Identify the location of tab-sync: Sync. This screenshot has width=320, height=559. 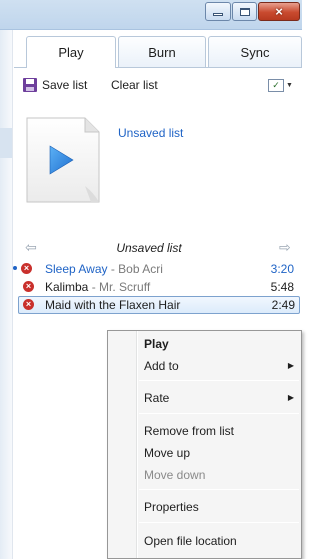
(255, 52).